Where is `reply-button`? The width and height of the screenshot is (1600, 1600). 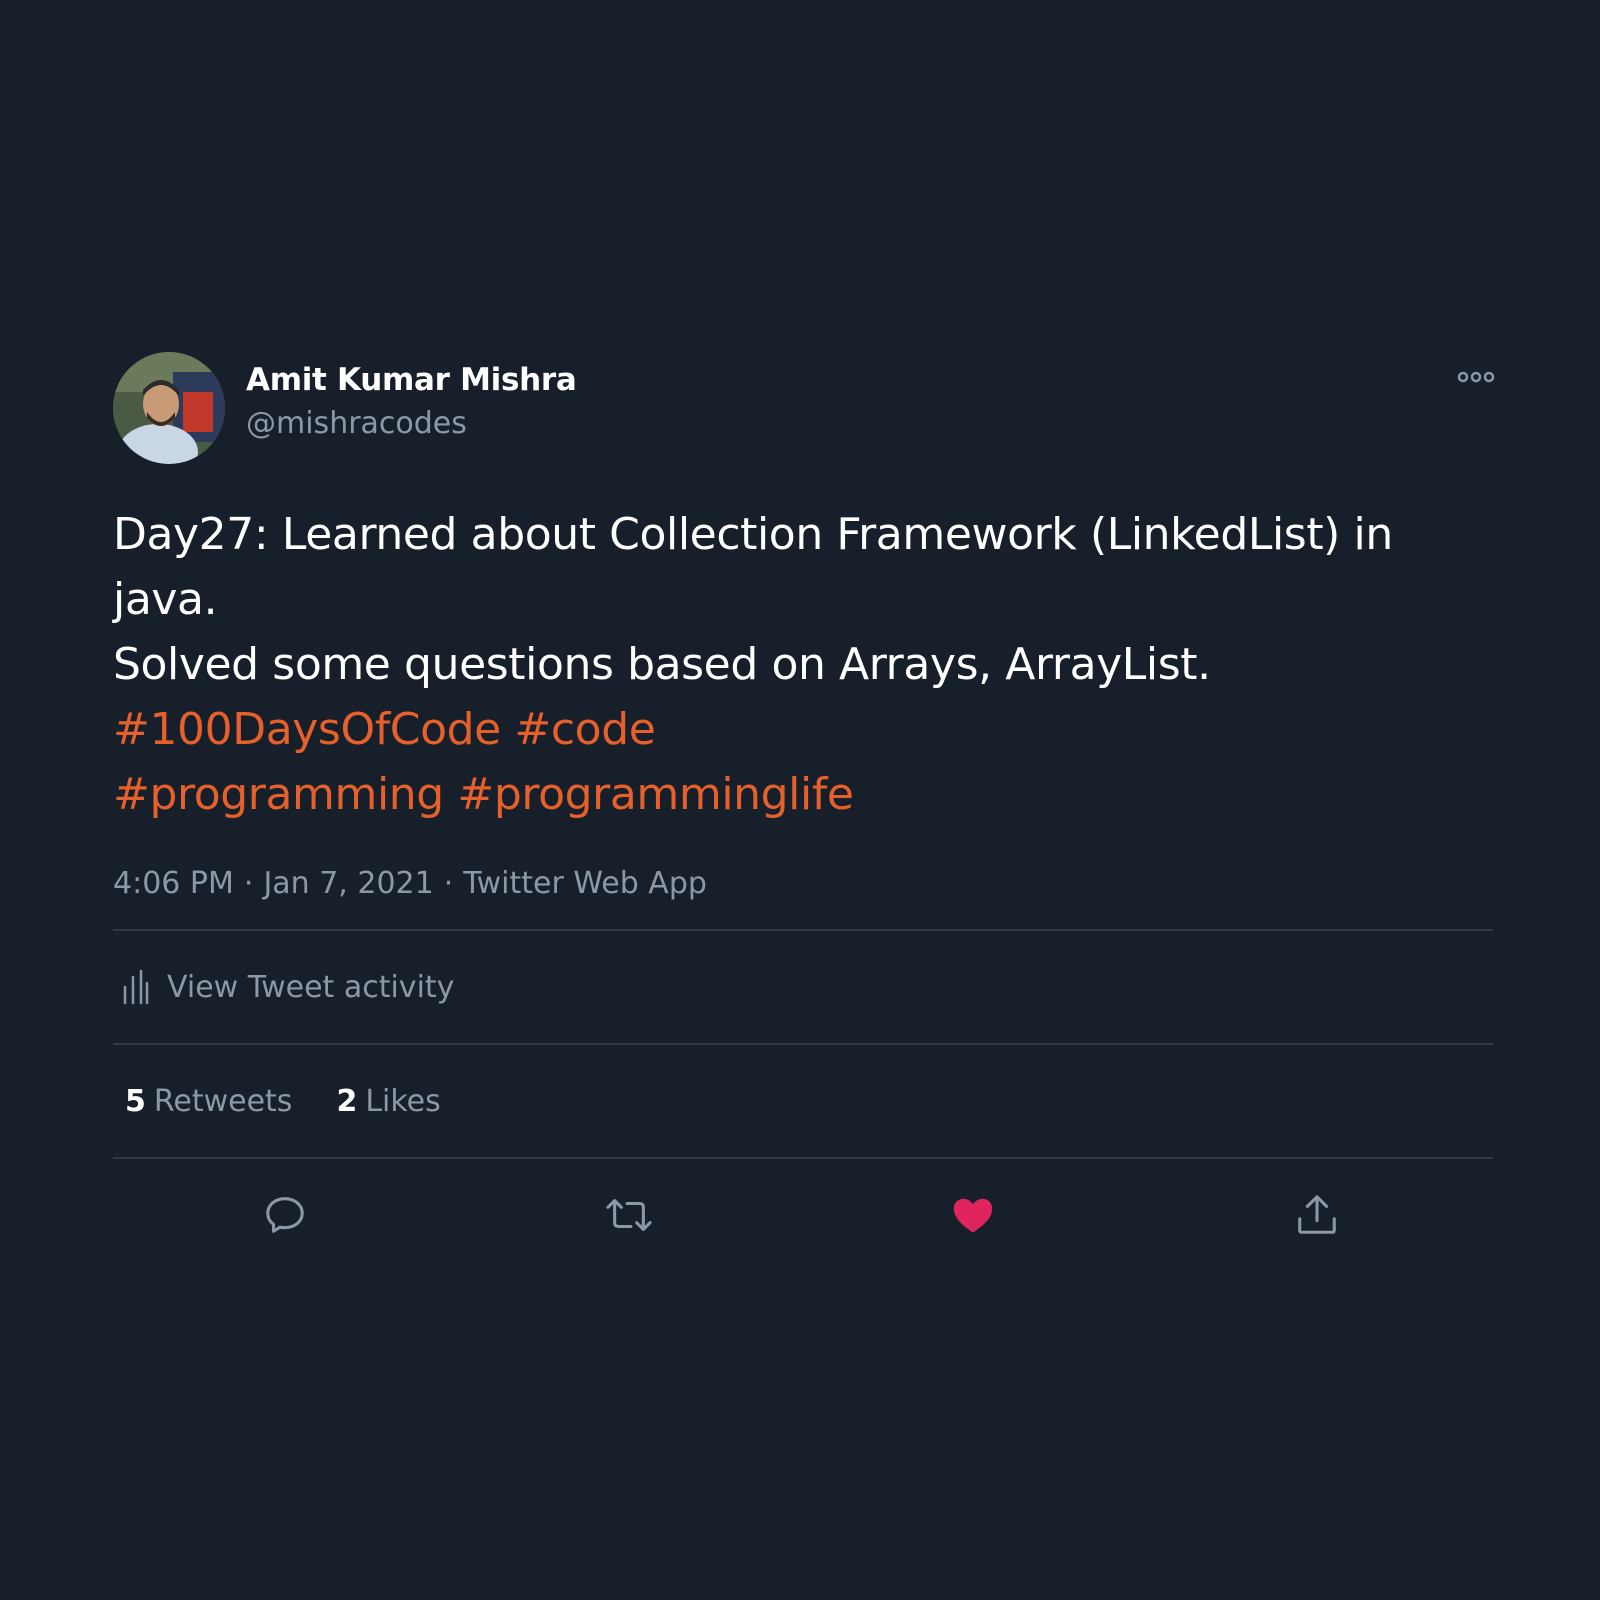
reply-button is located at coordinates (285, 1215).